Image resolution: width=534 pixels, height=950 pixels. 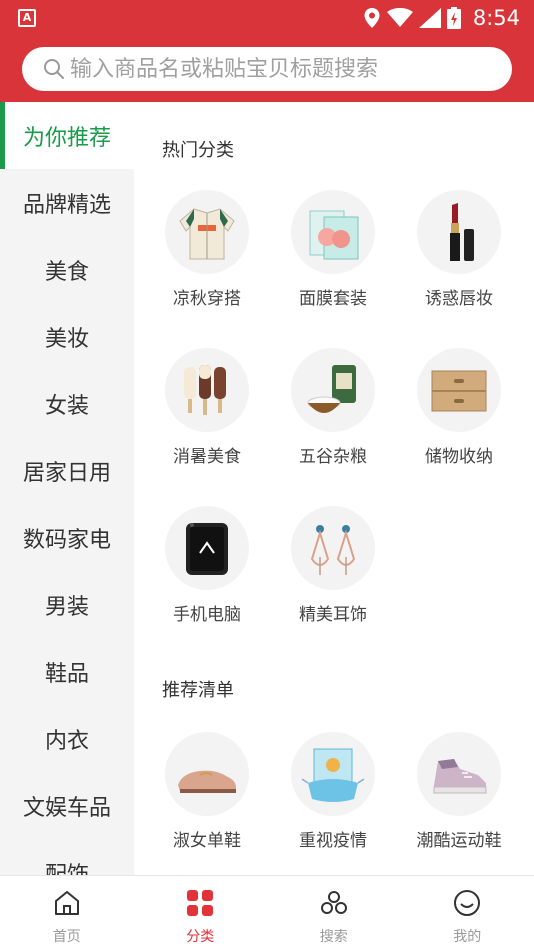 I want to click on lipstick-icon, so click(x=459, y=232).